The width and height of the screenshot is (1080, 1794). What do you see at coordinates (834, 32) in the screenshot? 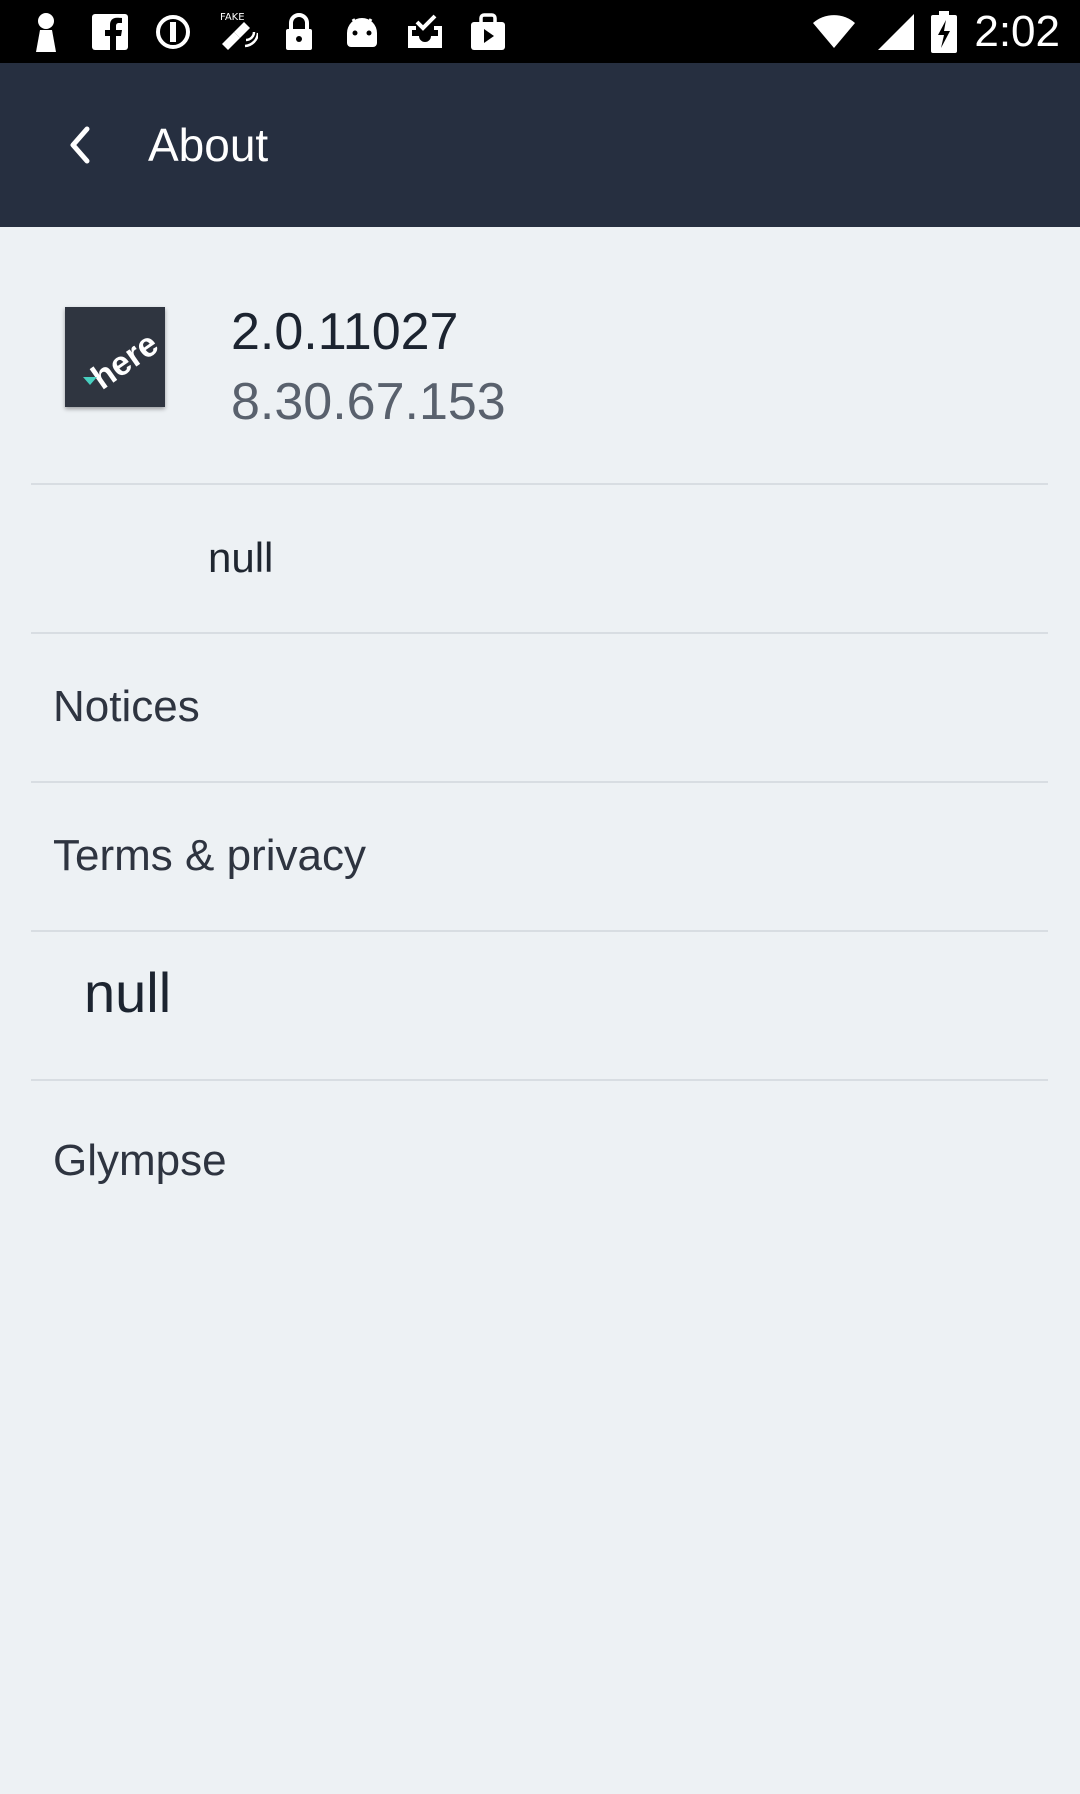
I see `wifi-icon` at bounding box center [834, 32].